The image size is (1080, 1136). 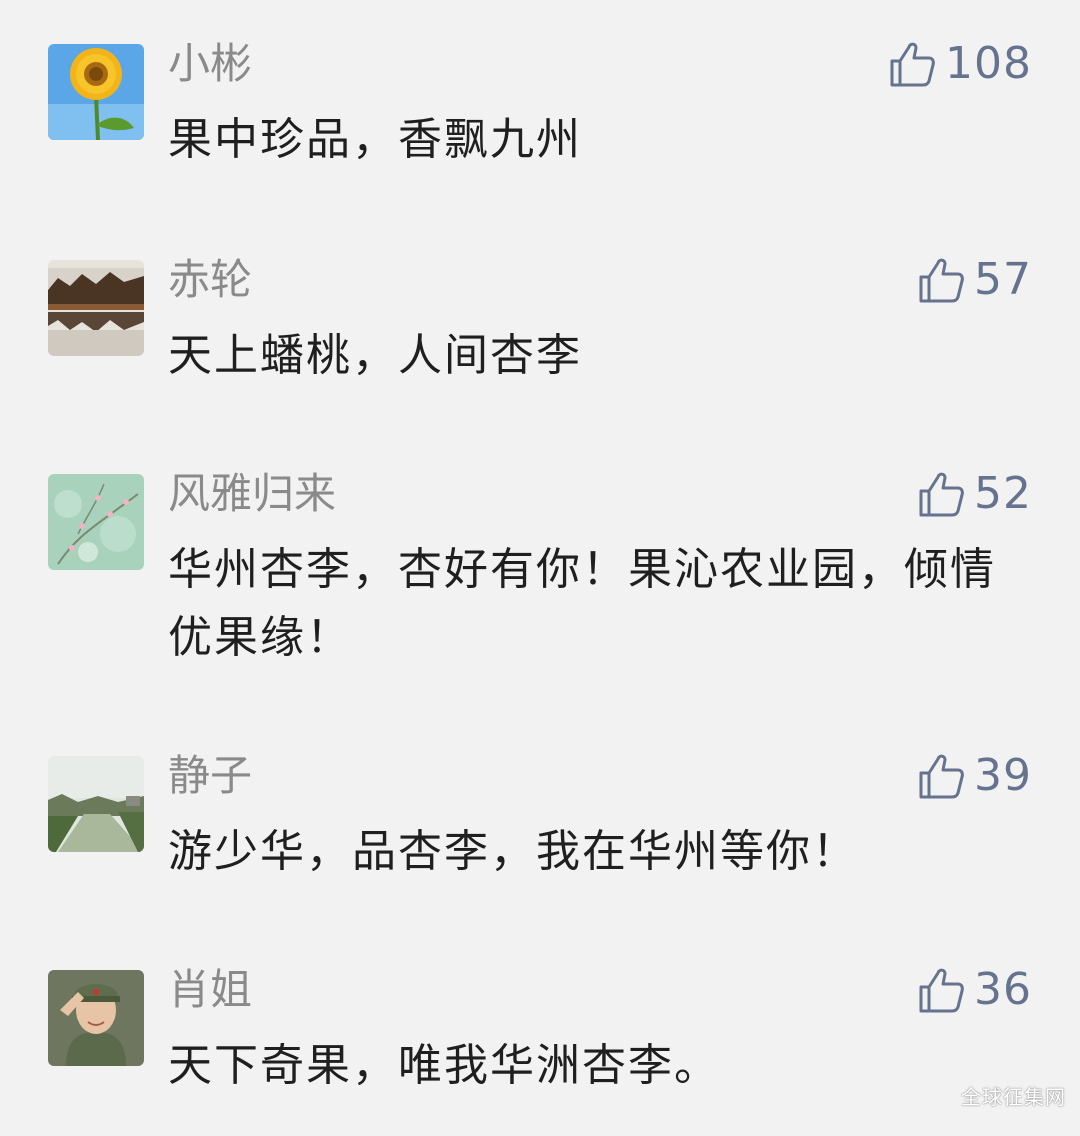 What do you see at coordinates (252, 494) in the screenshot?
I see `username: 风雅归来` at bounding box center [252, 494].